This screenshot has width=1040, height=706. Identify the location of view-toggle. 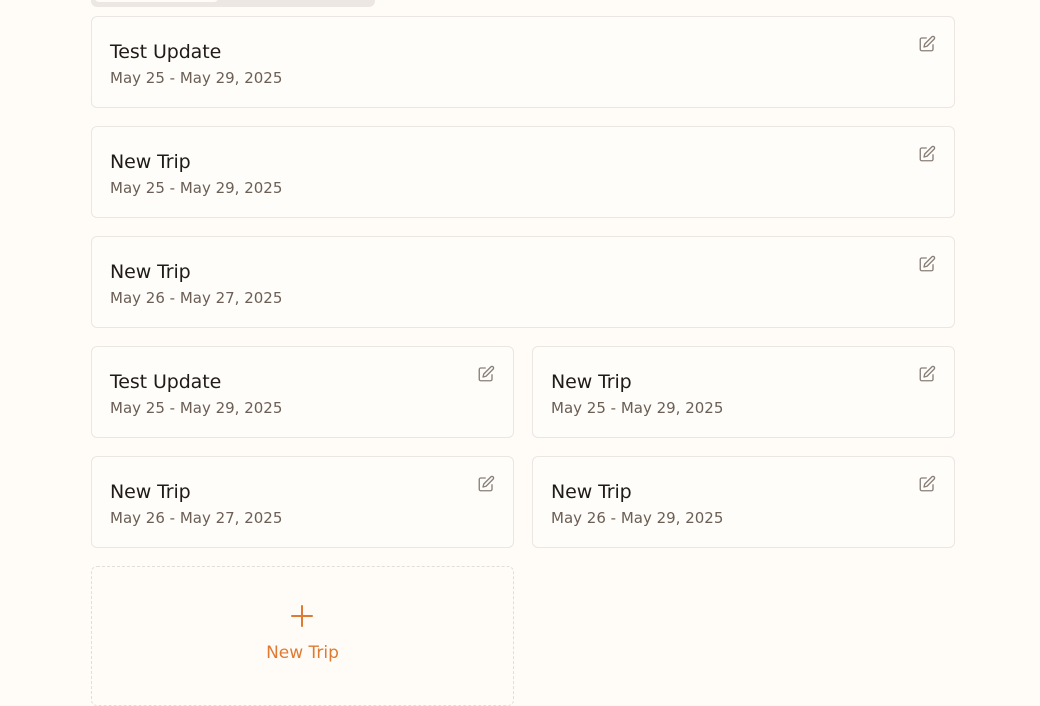
(233, 3).